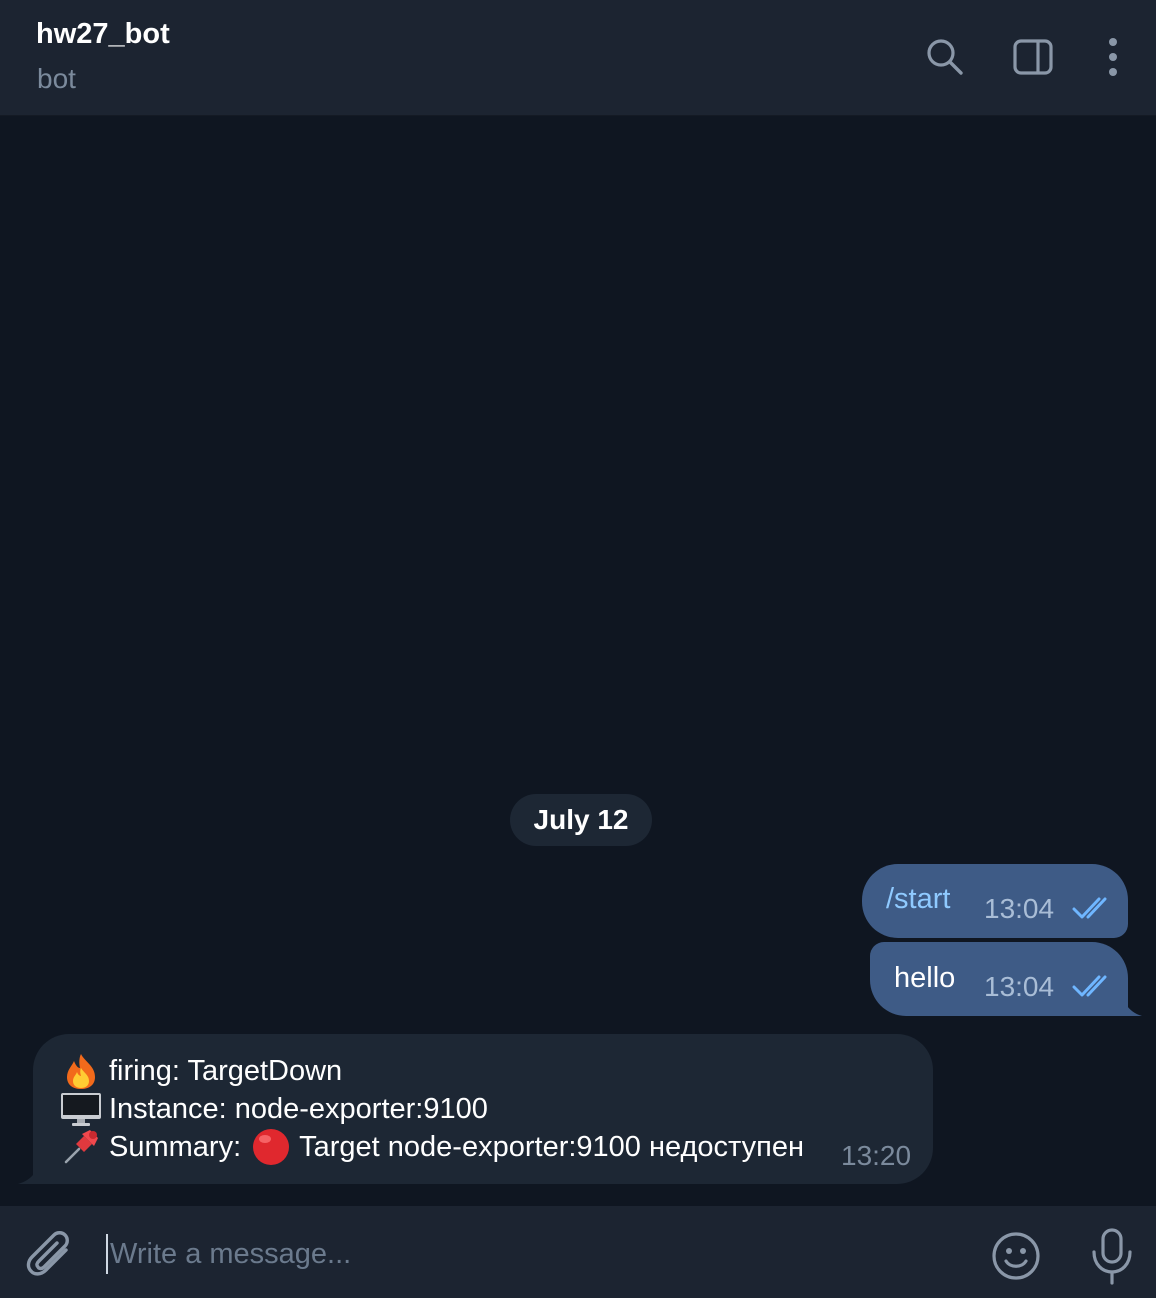 The height and width of the screenshot is (1298, 1156). Describe the element at coordinates (107, 1254) in the screenshot. I see `text-cursor` at that location.